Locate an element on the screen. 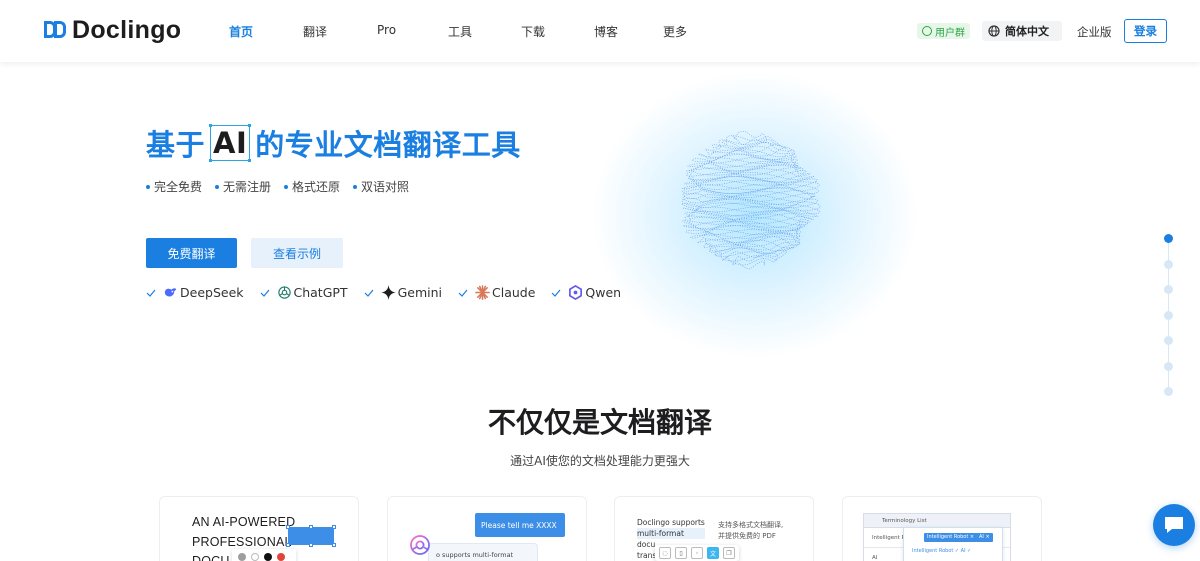  nav-item-tools: 工具 is located at coordinates (460, 31).